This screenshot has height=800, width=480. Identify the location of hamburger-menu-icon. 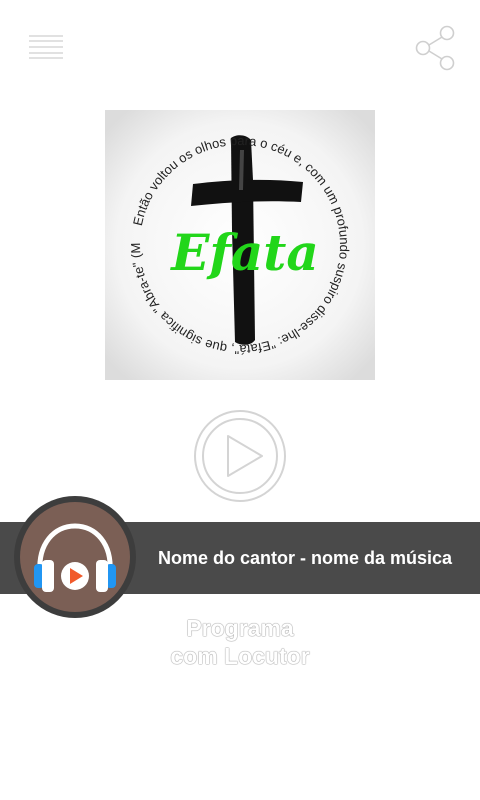
(46, 47).